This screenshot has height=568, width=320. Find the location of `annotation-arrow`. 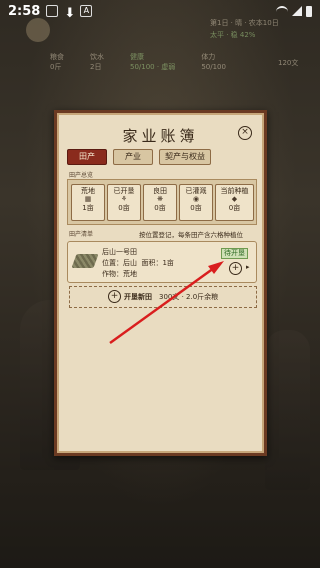

annotation-arrow is located at coordinates (166, 303).